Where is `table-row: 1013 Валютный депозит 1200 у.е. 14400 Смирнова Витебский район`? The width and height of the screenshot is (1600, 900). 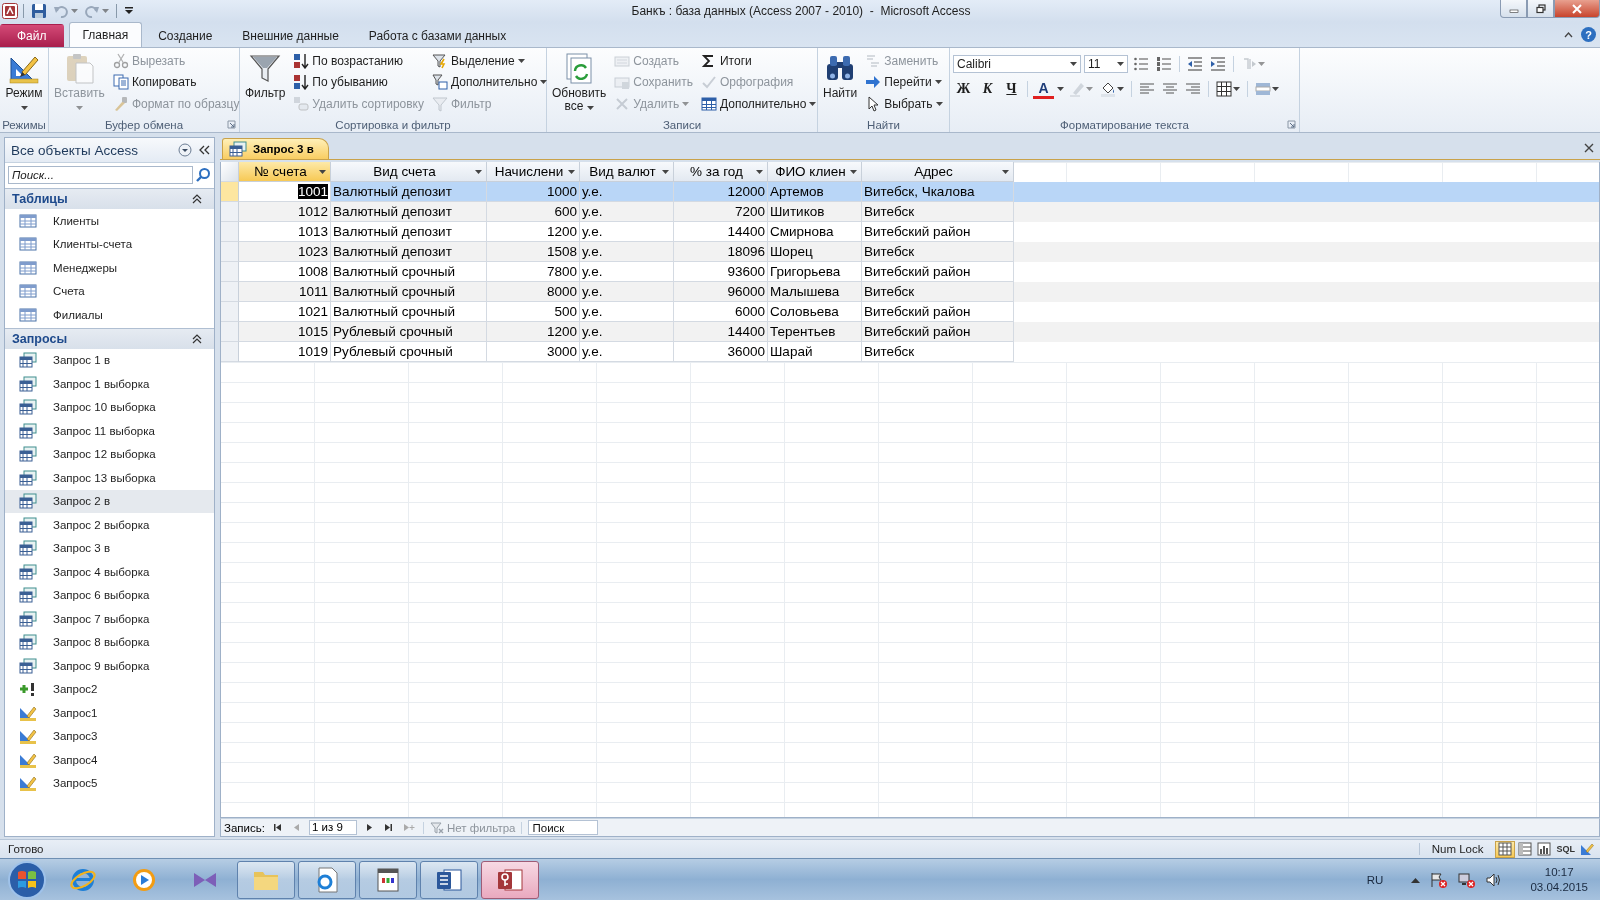
table-row: 1013 Валютный депозит 1200 у.е. 14400 Смирнова Витебский район is located at coordinates (910, 232).